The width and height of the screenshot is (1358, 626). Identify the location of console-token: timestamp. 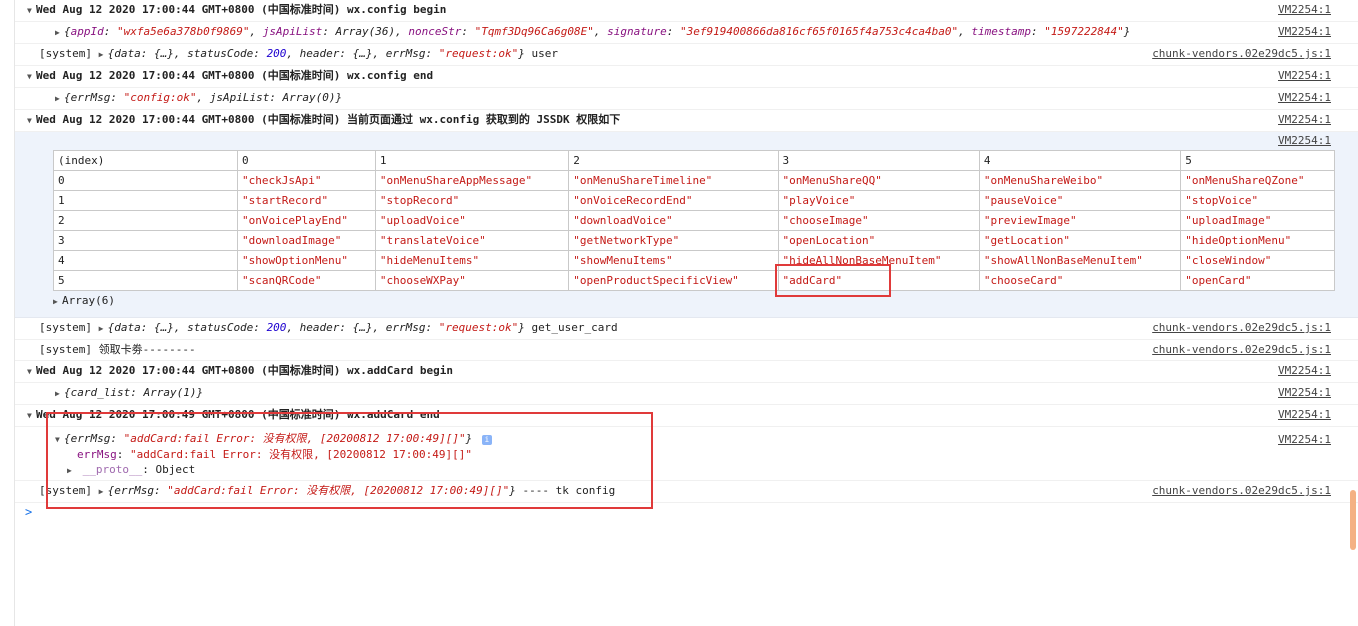
(1001, 31).